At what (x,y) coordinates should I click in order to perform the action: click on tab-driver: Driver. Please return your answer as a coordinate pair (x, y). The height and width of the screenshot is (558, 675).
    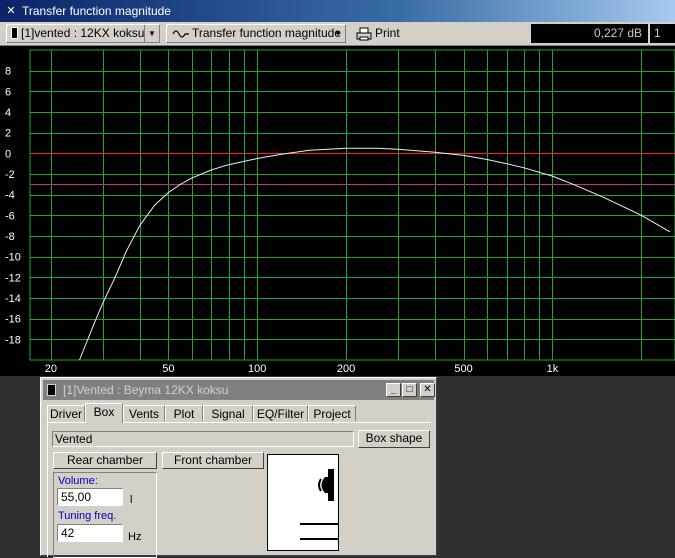
    Looking at the image, I should click on (66, 413).